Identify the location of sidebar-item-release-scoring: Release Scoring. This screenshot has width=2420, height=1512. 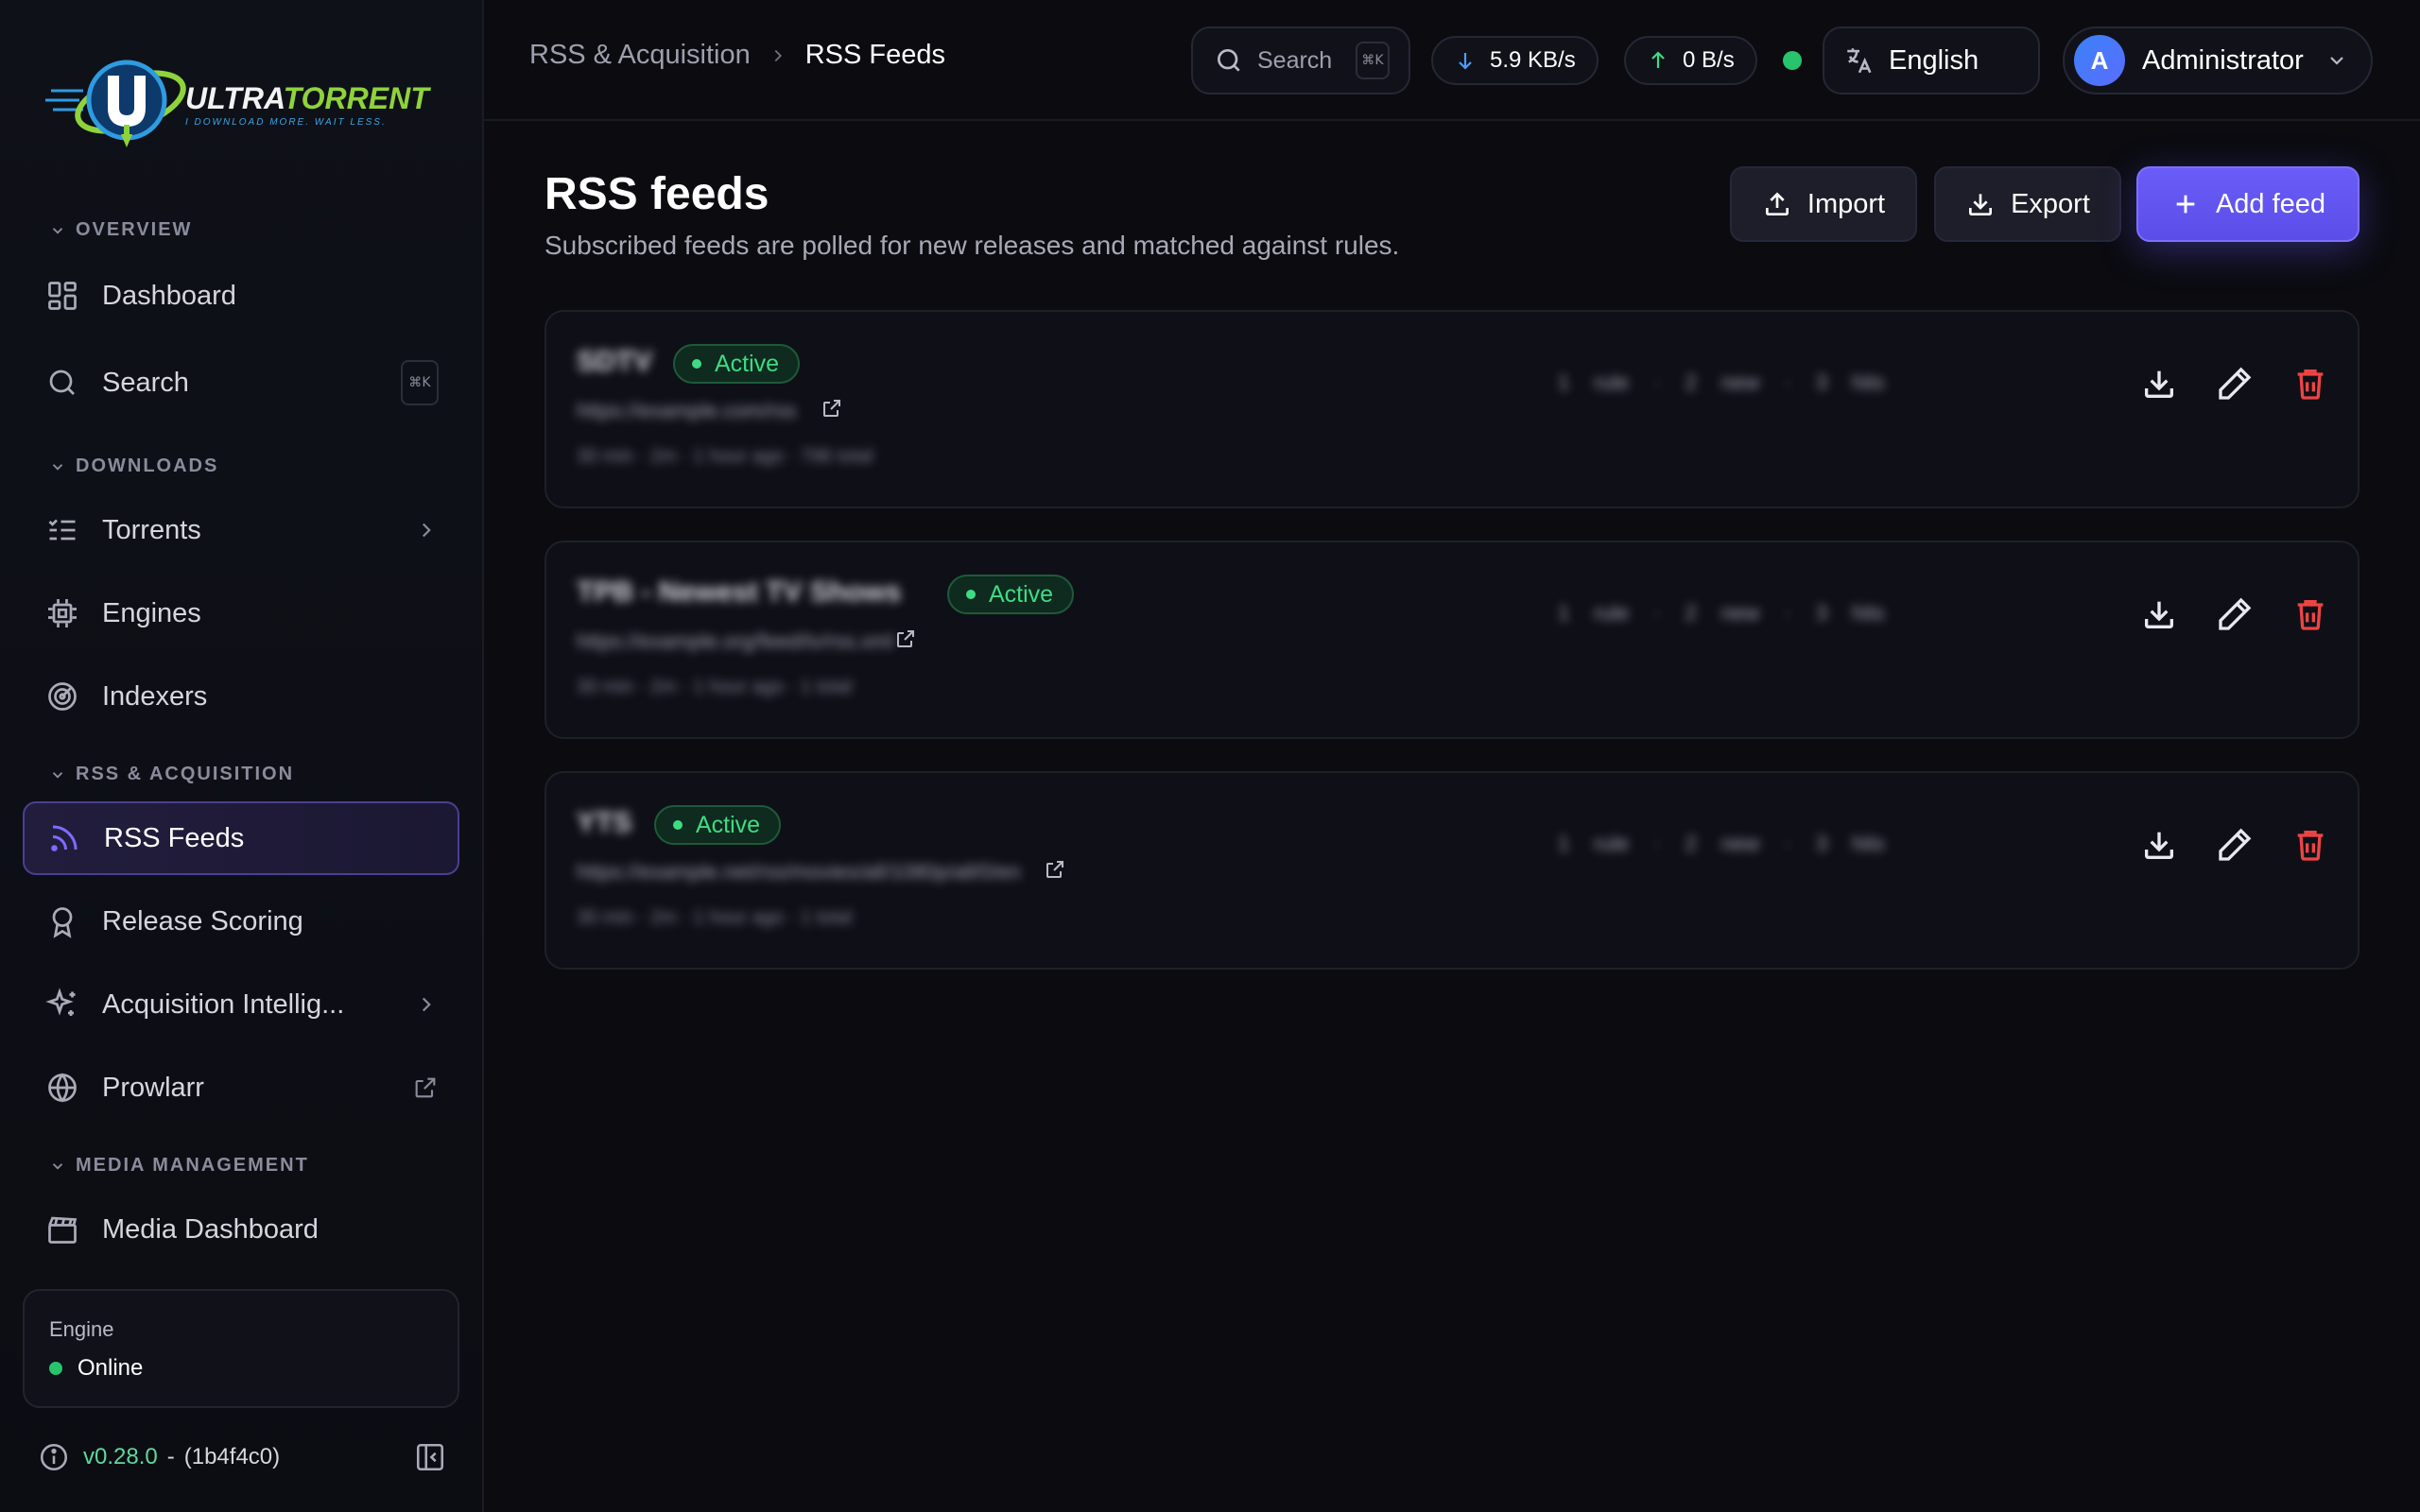
(241, 921).